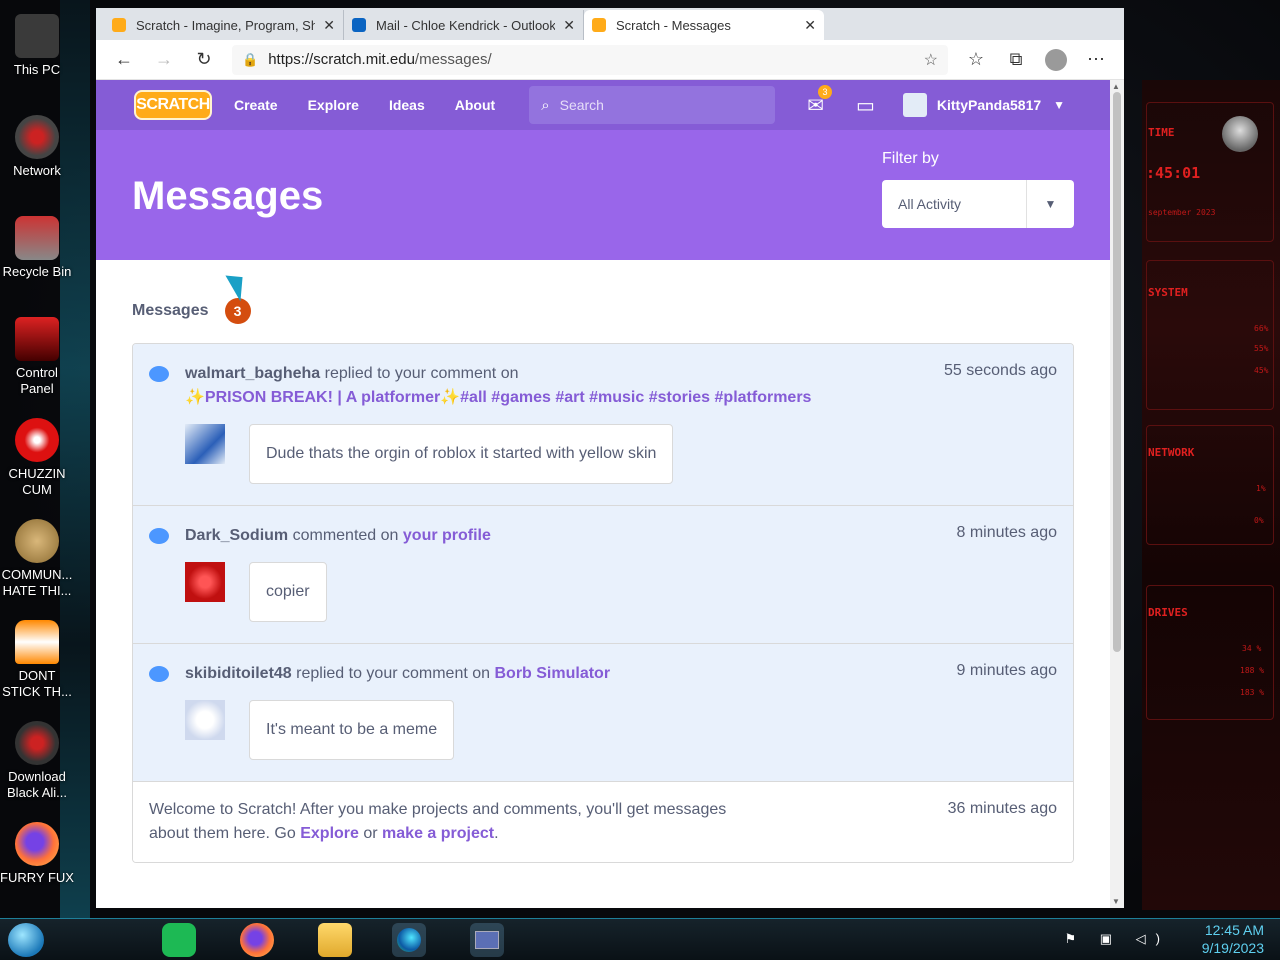 This screenshot has width=1280, height=960. What do you see at coordinates (976, 60) in the screenshot?
I see `favorites-icon: ☆` at bounding box center [976, 60].